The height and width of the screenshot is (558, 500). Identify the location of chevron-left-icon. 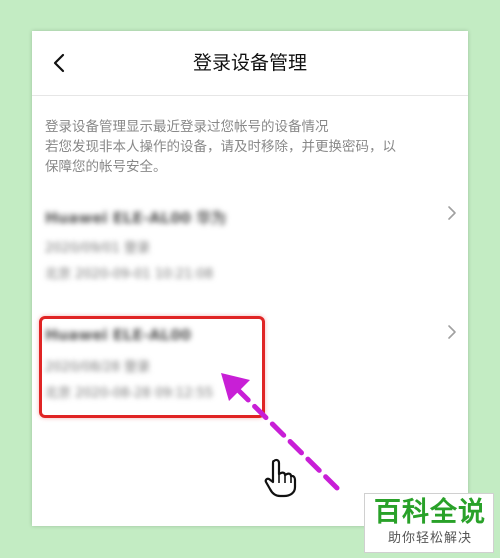
(59, 63).